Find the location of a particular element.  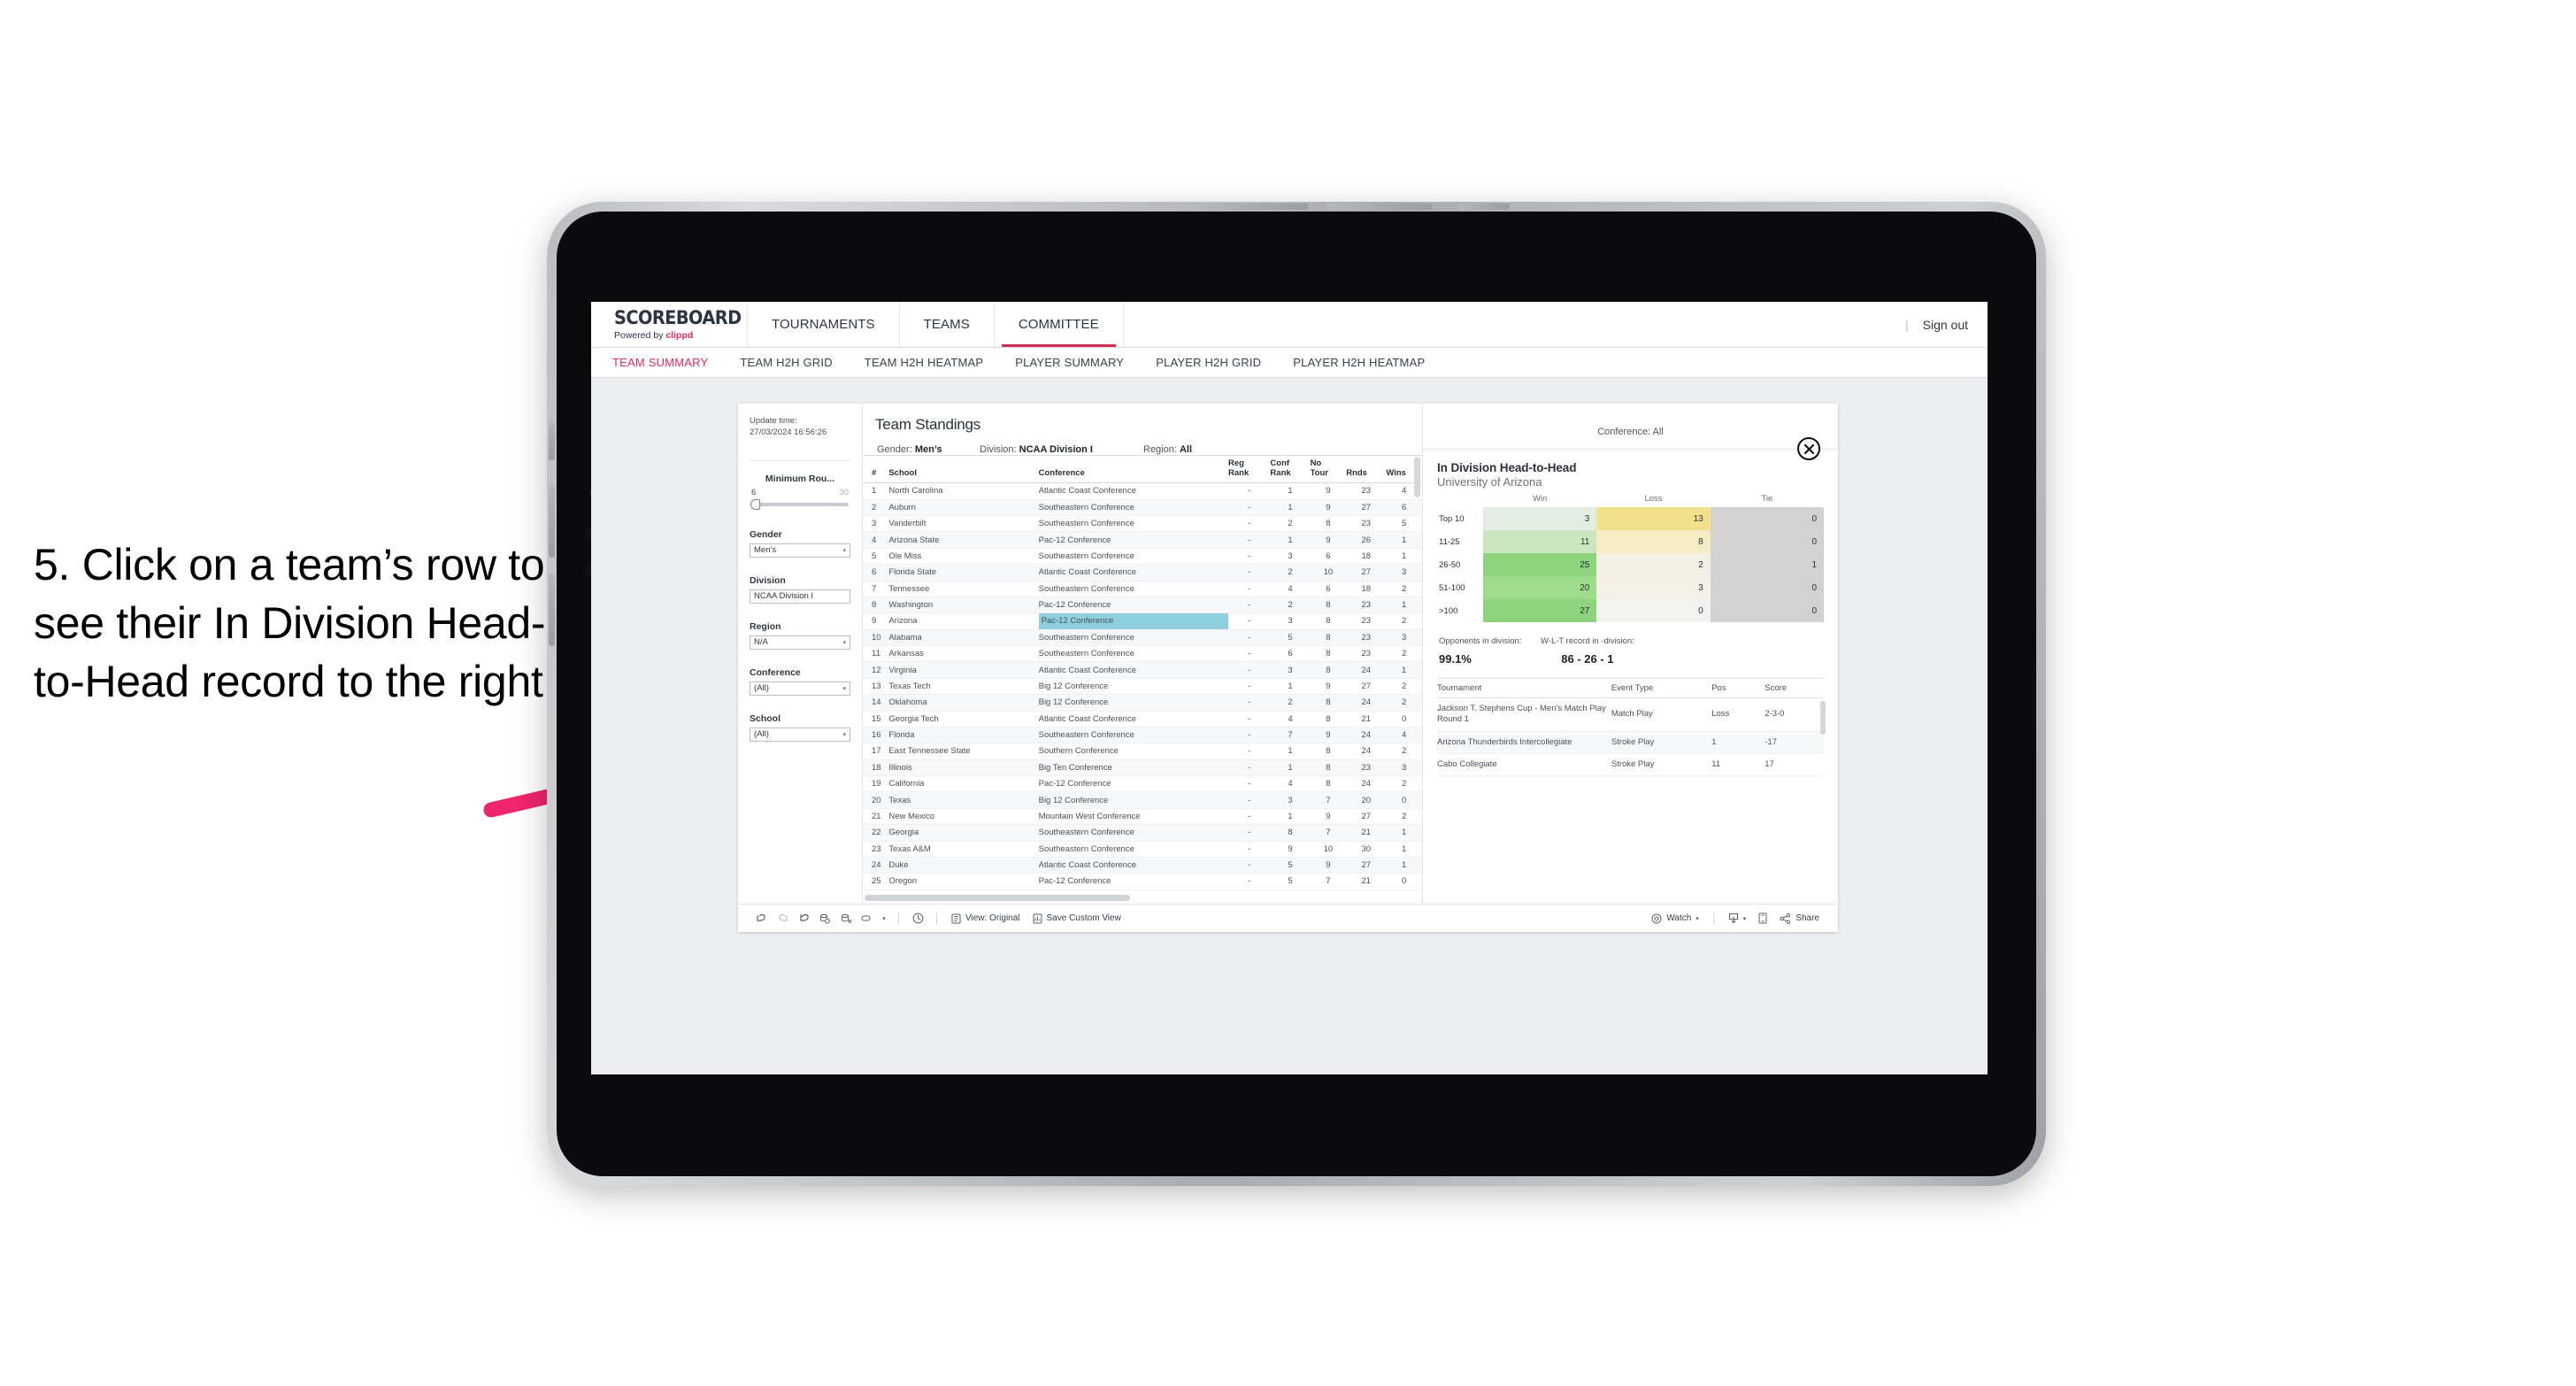

table-row: 5 Ole Miss Southeastern Conference -3 6 18 1 is located at coordinates (1142, 557).